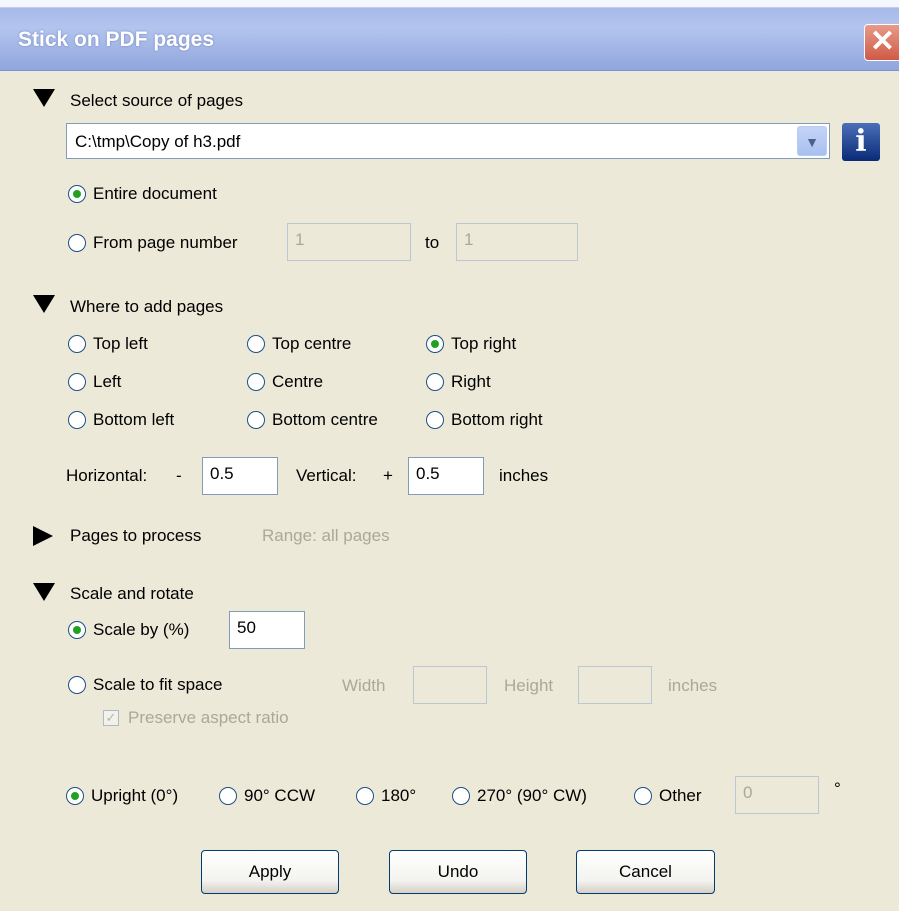 The width and height of the screenshot is (899, 911). What do you see at coordinates (449, 35) in the screenshot?
I see `title-bar: Stick on PDF pages ✕` at bounding box center [449, 35].